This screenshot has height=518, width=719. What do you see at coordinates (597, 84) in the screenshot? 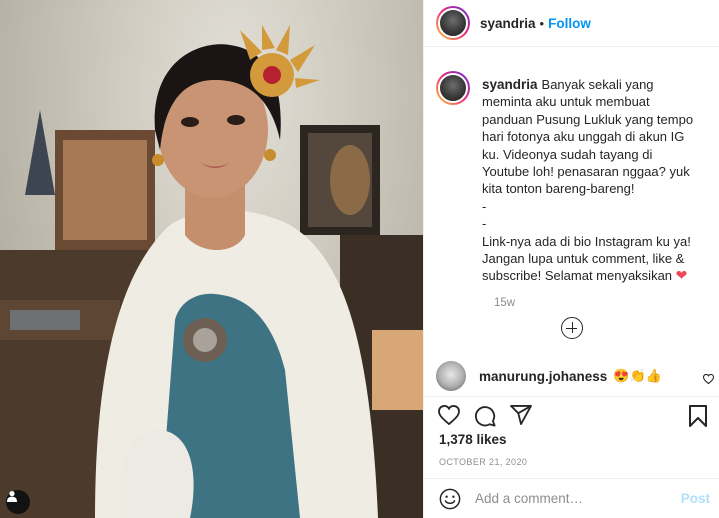
I see `caption-line-0: Banyak sekali yang` at bounding box center [597, 84].